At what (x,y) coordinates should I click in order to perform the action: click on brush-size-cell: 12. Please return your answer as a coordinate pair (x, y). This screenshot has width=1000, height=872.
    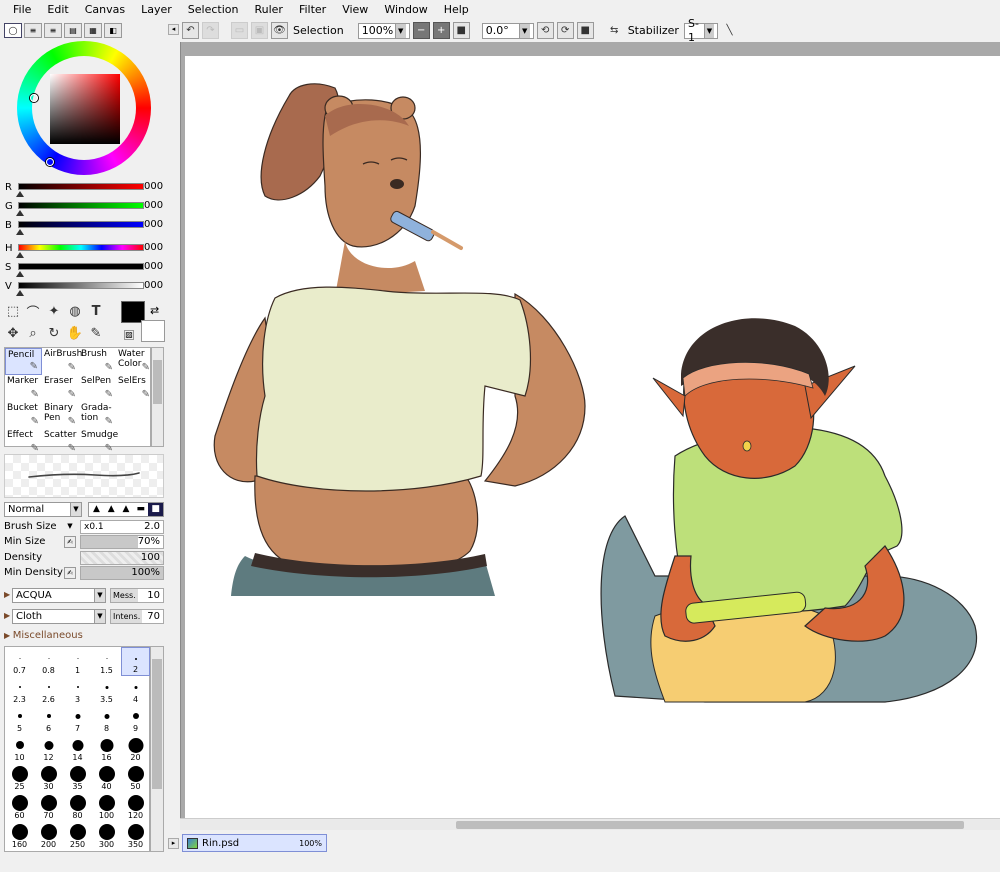
    Looking at the image, I should click on (48, 748).